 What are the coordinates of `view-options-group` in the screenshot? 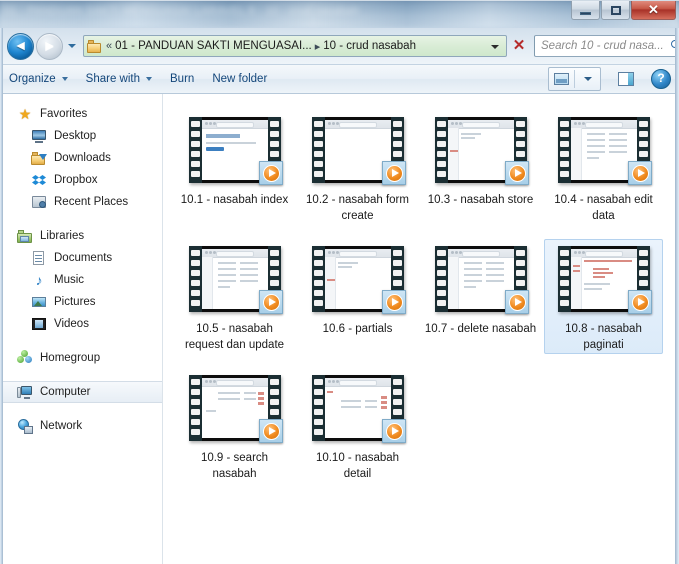 It's located at (574, 79).